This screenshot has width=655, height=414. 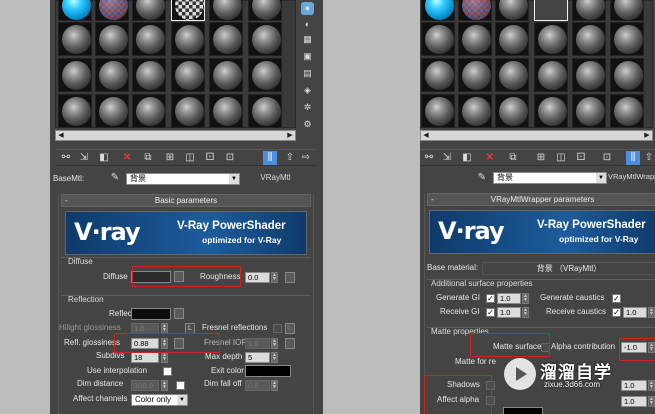 What do you see at coordinates (307, 124) in the screenshot?
I see `select-by-material-icon: ⚙` at bounding box center [307, 124].